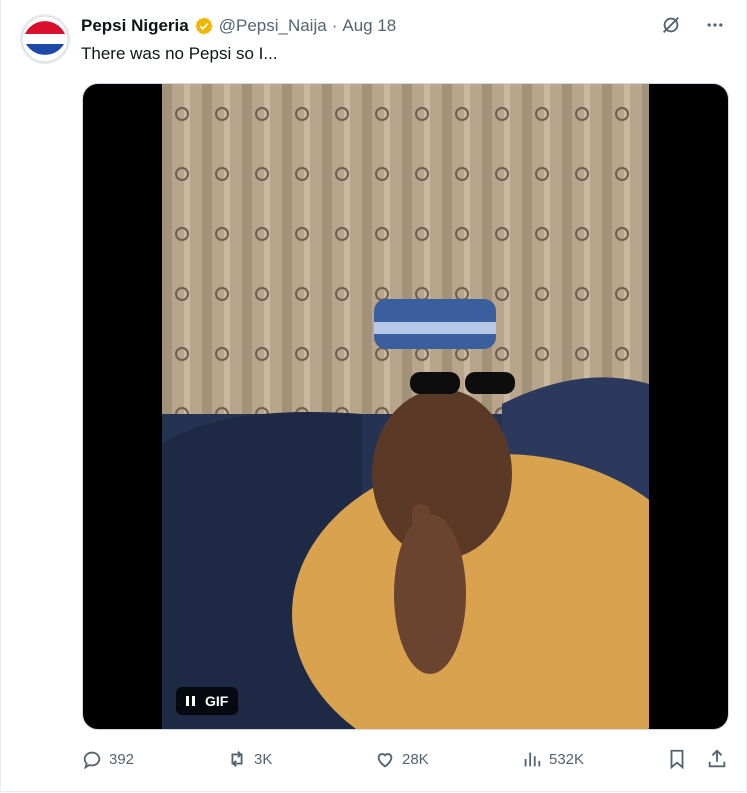 This screenshot has height=793, width=747. What do you see at coordinates (671, 25) in the screenshot?
I see `grok-icon` at bounding box center [671, 25].